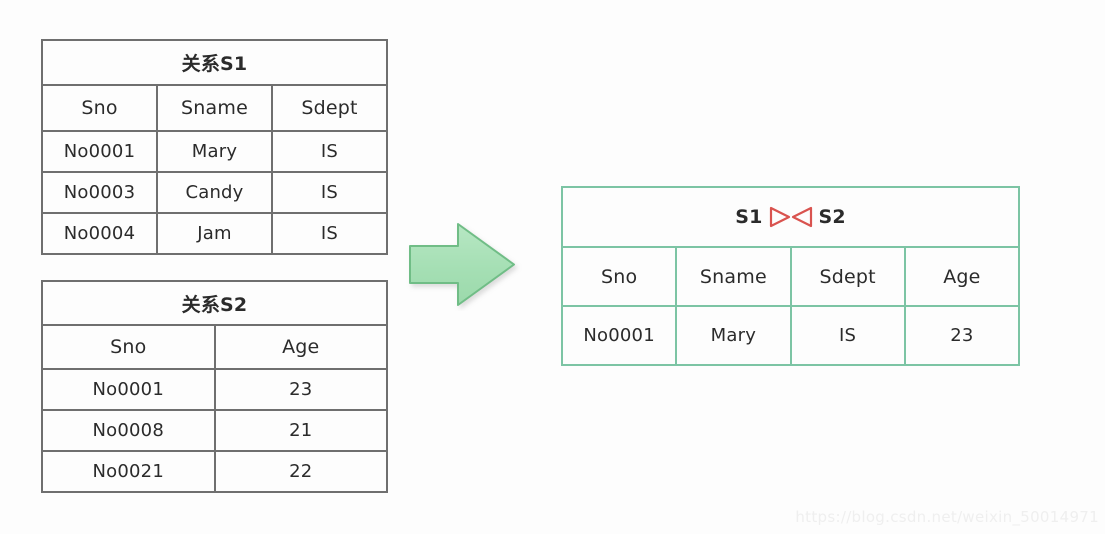 This screenshot has height=534, width=1105. I want to click on table-row: No0004 Jam IS, so click(214, 233).